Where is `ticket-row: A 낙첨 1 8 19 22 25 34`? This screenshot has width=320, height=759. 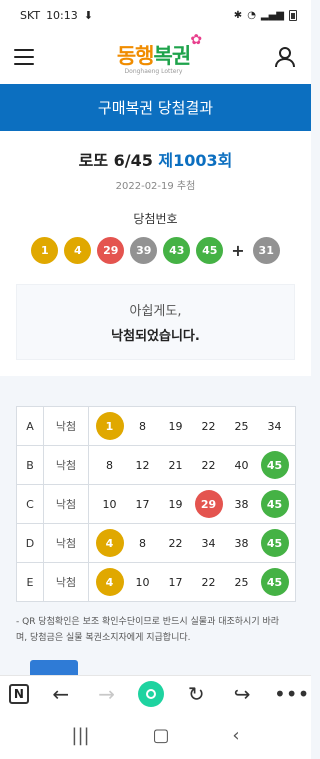
ticket-row: A 낙첨 1 8 19 22 25 34 is located at coordinates (156, 426).